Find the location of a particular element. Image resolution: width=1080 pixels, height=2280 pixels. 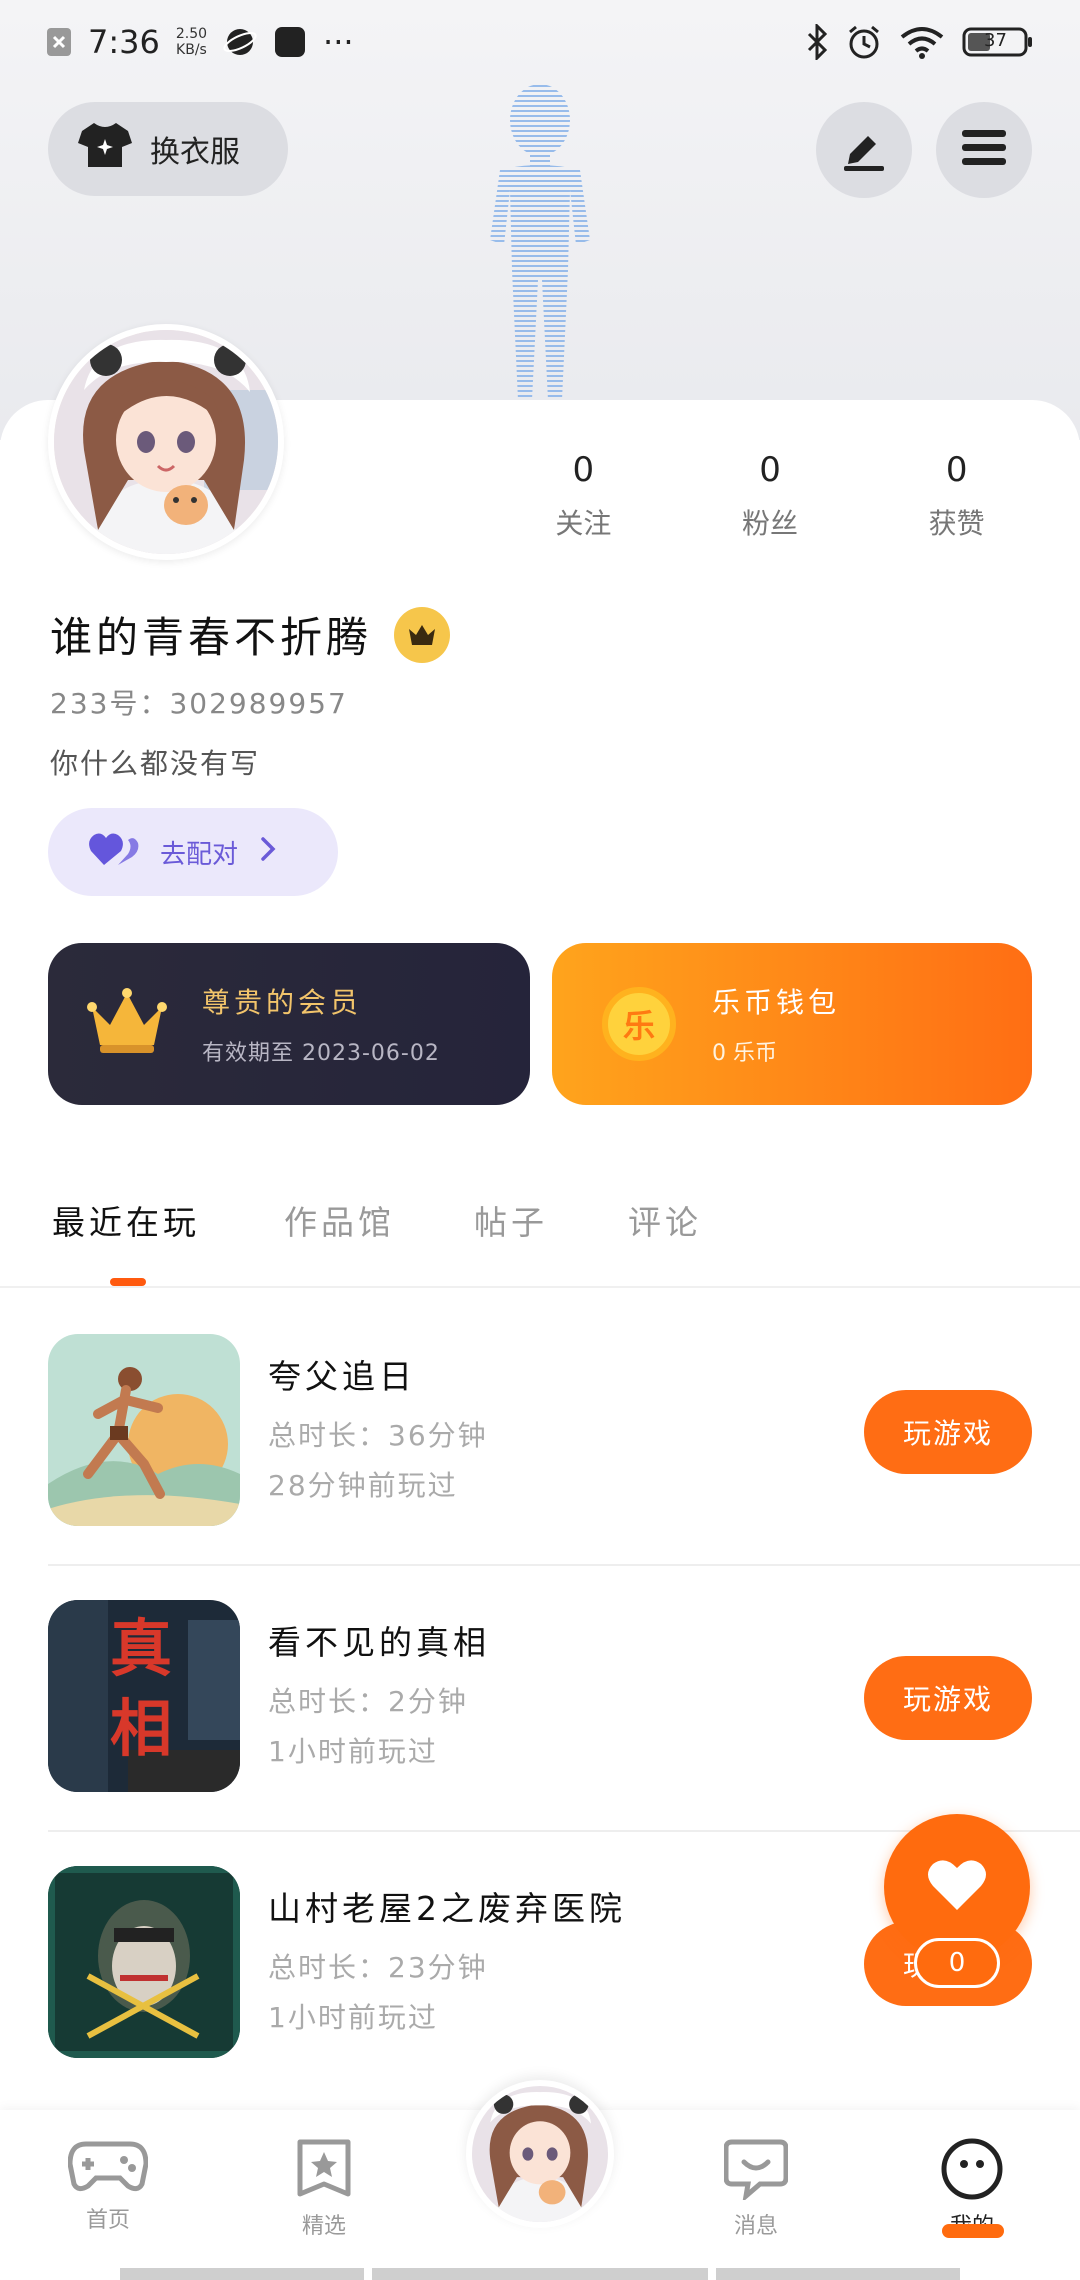

profile-stats: 0 关注 0 粉丝 0 获赞 is located at coordinates (770, 496).